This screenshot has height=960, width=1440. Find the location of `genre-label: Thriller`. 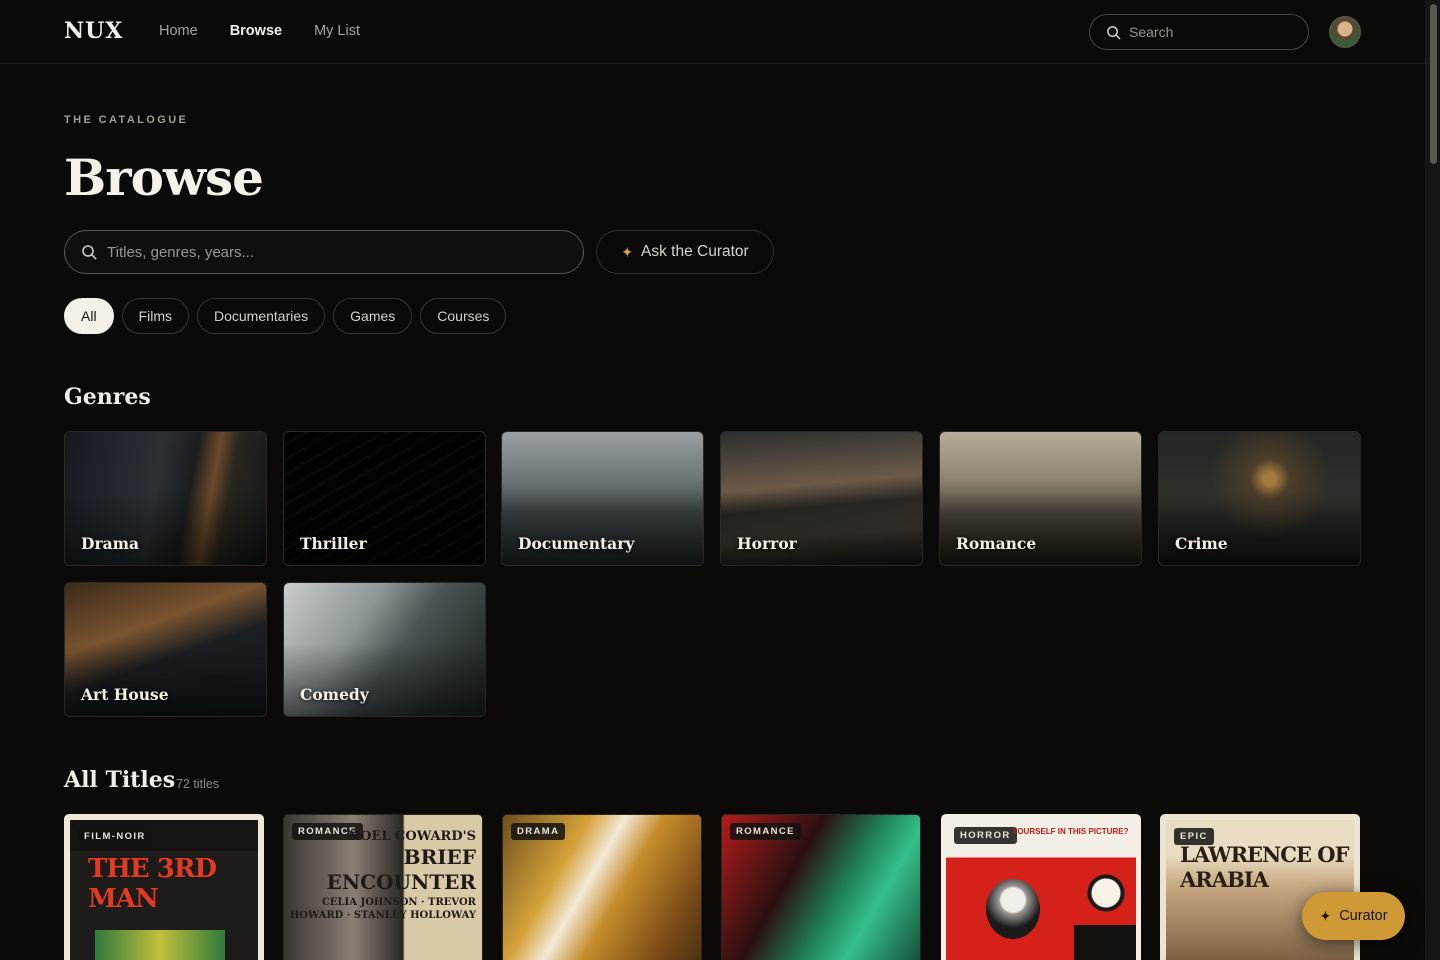

genre-label: Thriller is located at coordinates (333, 543).